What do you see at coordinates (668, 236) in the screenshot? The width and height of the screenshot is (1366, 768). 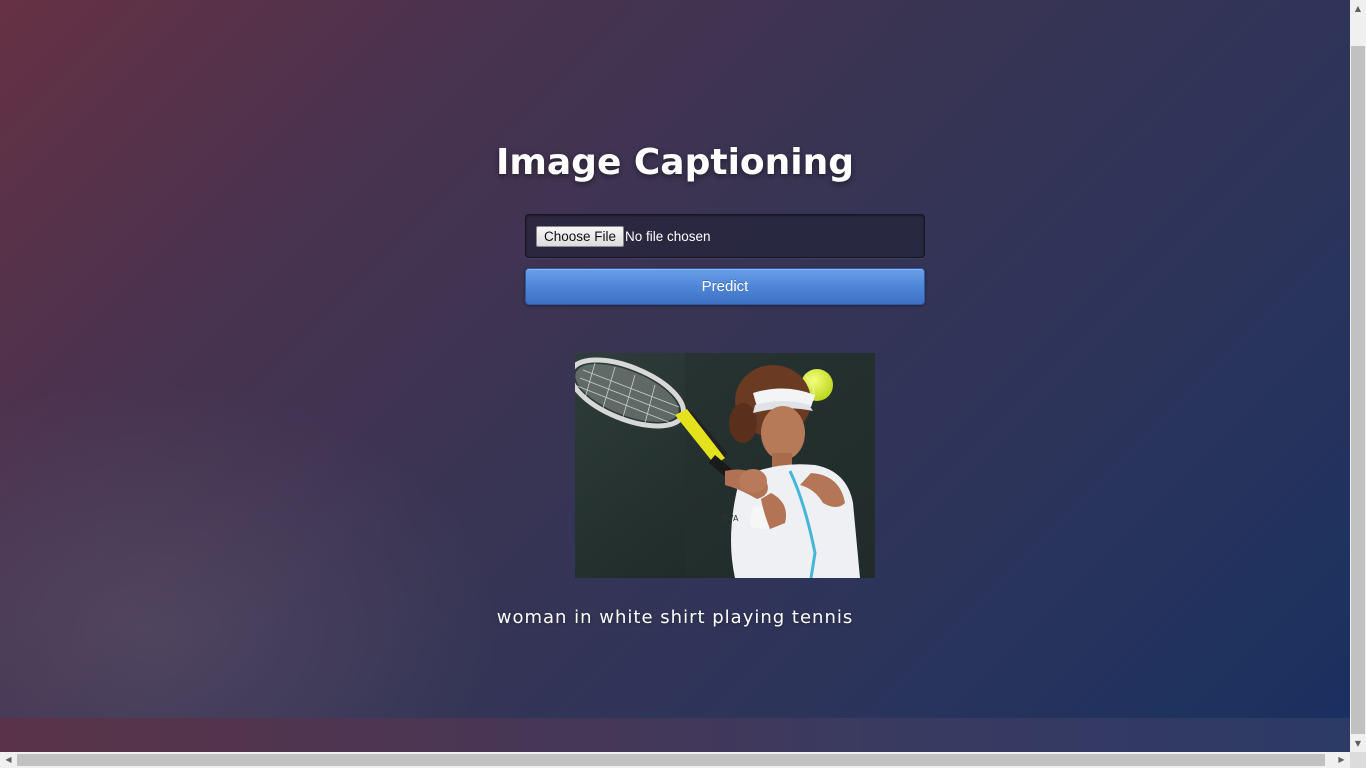 I see `file-status-text: No file chosen` at bounding box center [668, 236].